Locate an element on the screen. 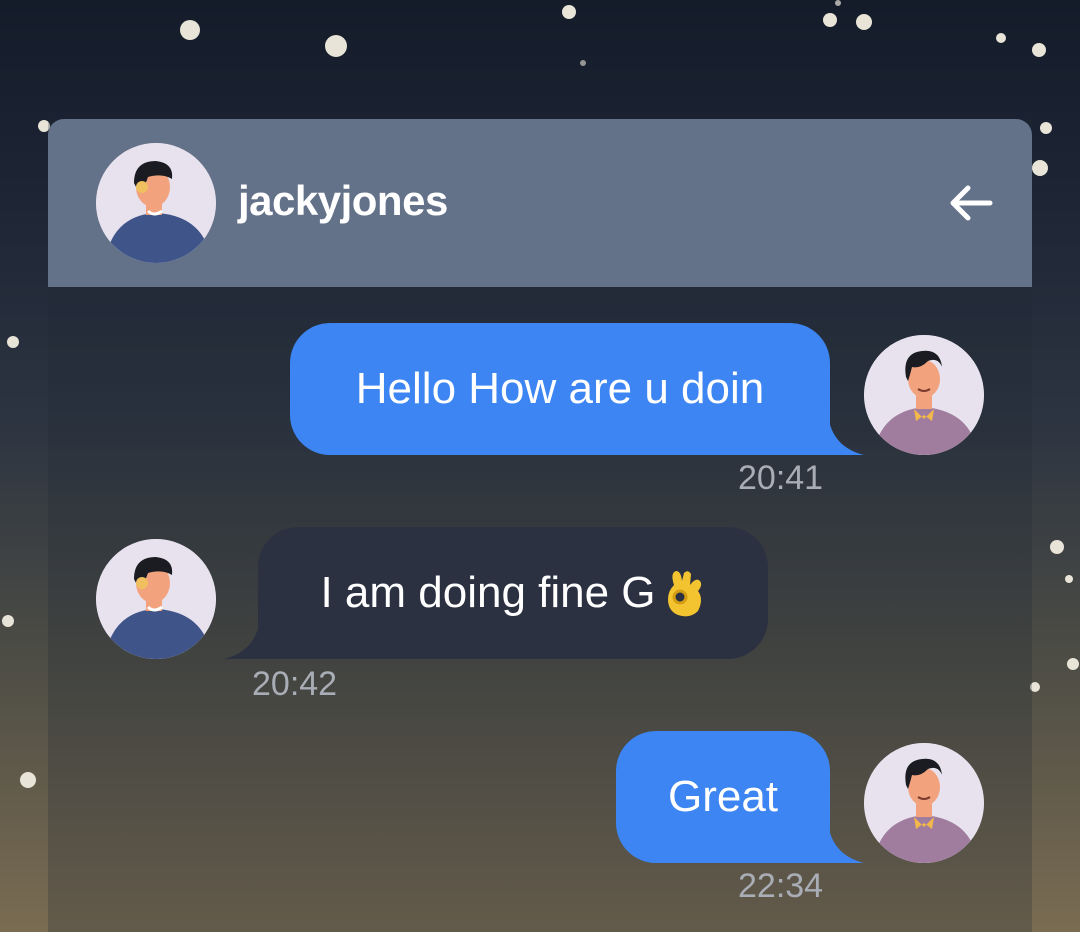  arrow-left-icon is located at coordinates (971, 203).